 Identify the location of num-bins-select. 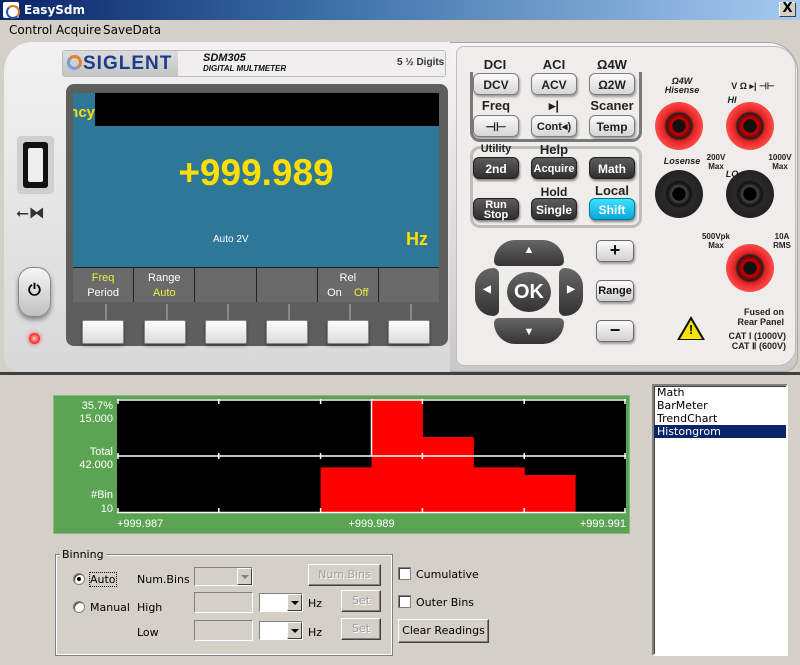
(223, 576).